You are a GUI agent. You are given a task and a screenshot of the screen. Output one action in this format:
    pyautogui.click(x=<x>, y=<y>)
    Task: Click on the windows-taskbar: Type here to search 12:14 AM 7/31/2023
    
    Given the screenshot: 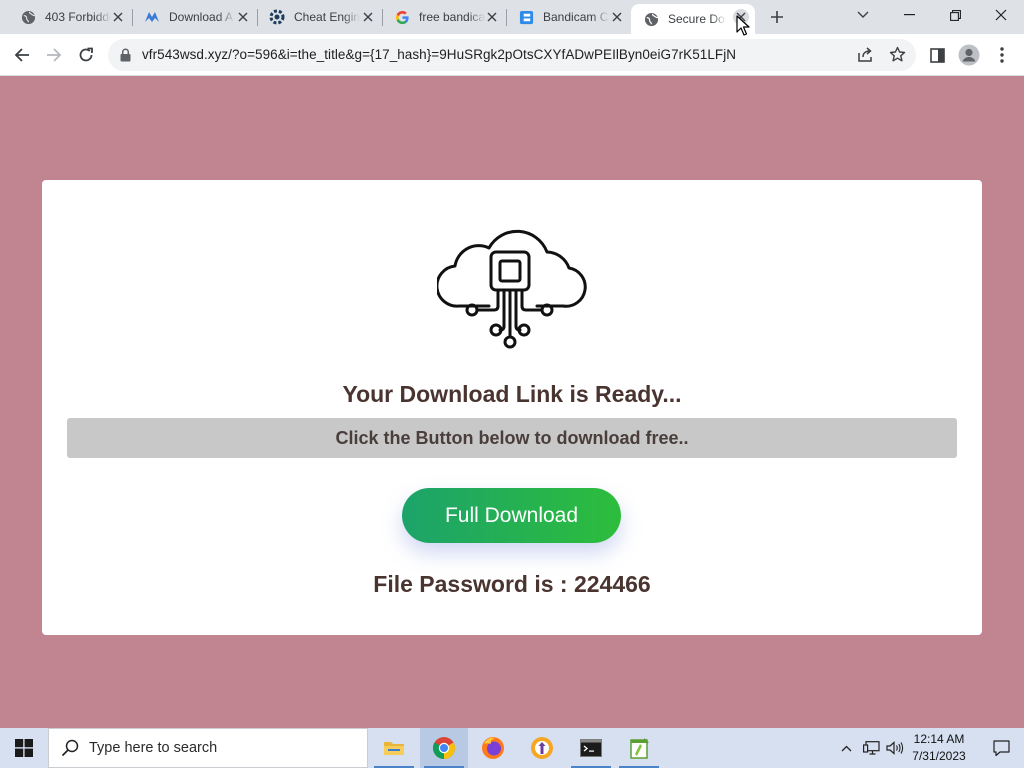 What is the action you would take?
    pyautogui.click(x=512, y=748)
    